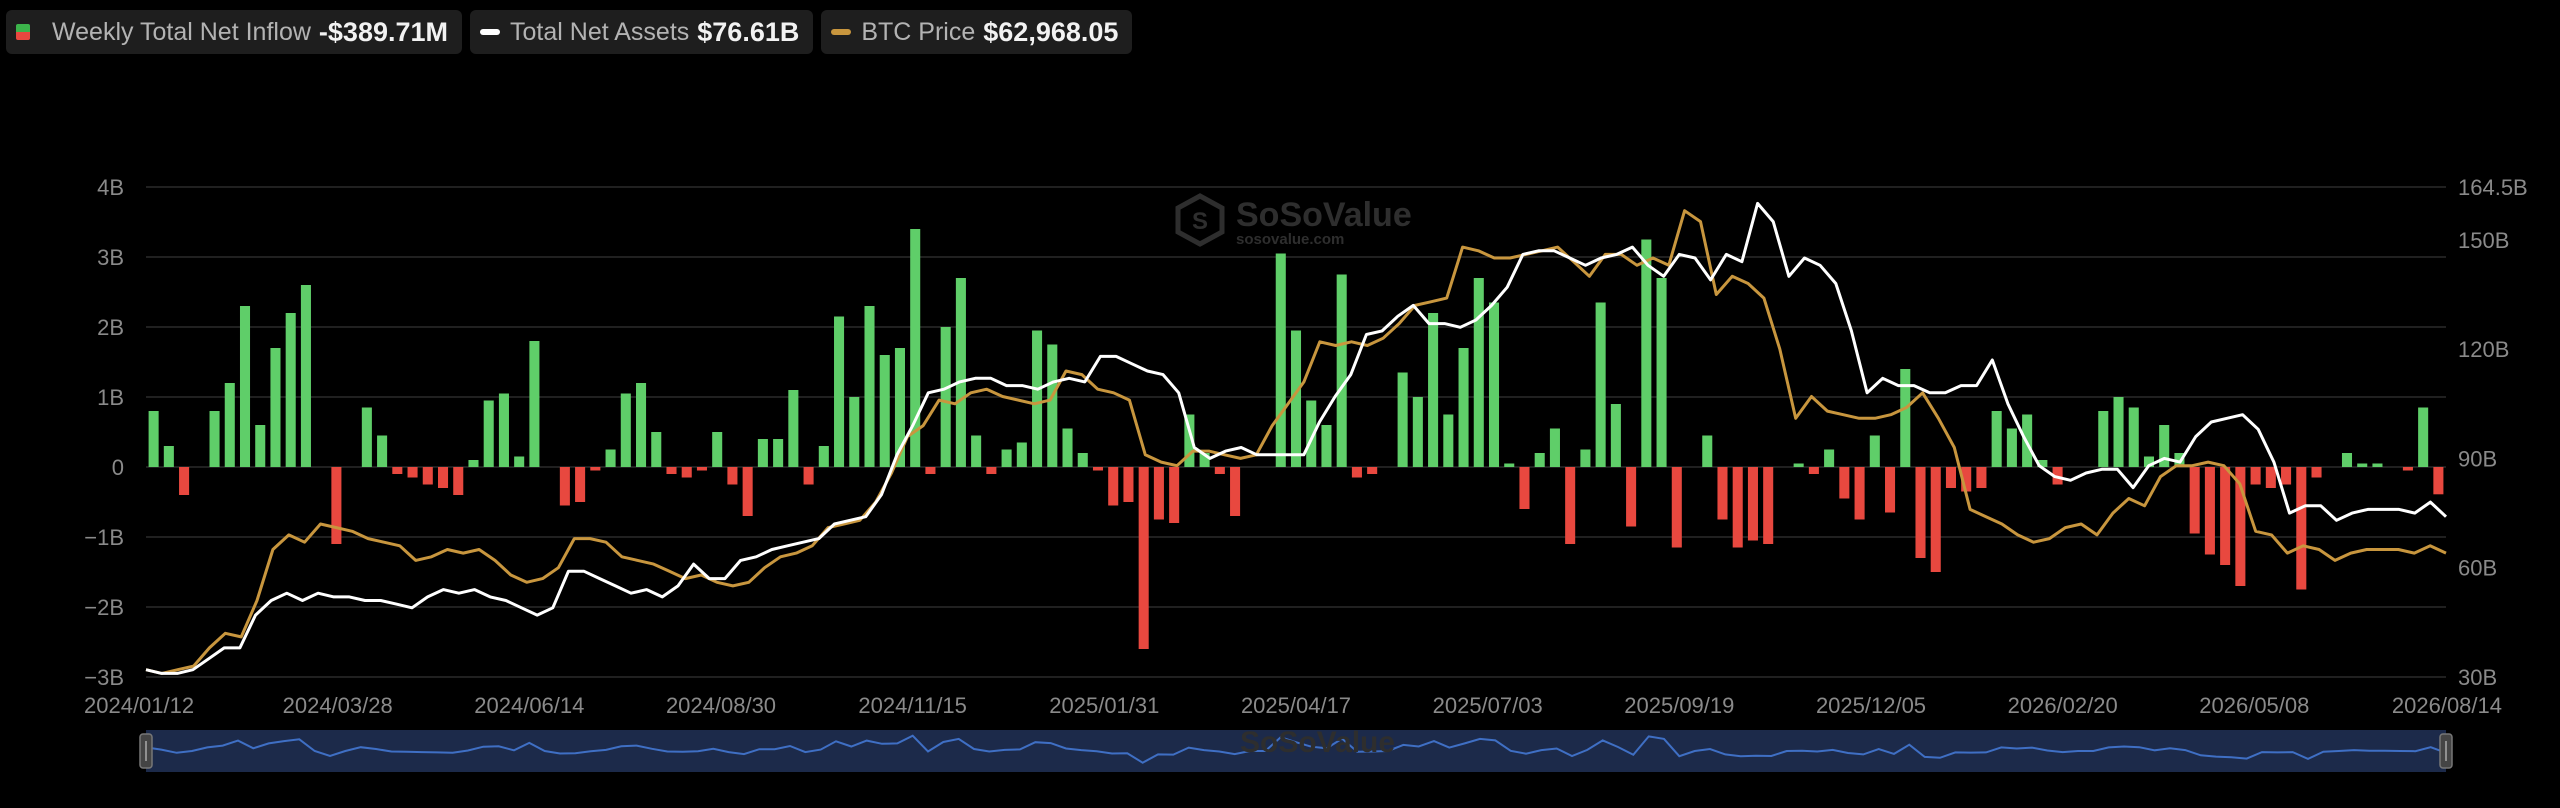 The width and height of the screenshot is (2560, 808). Describe the element at coordinates (110, 257) in the screenshot. I see `y-left-tick-label: 3B` at that location.